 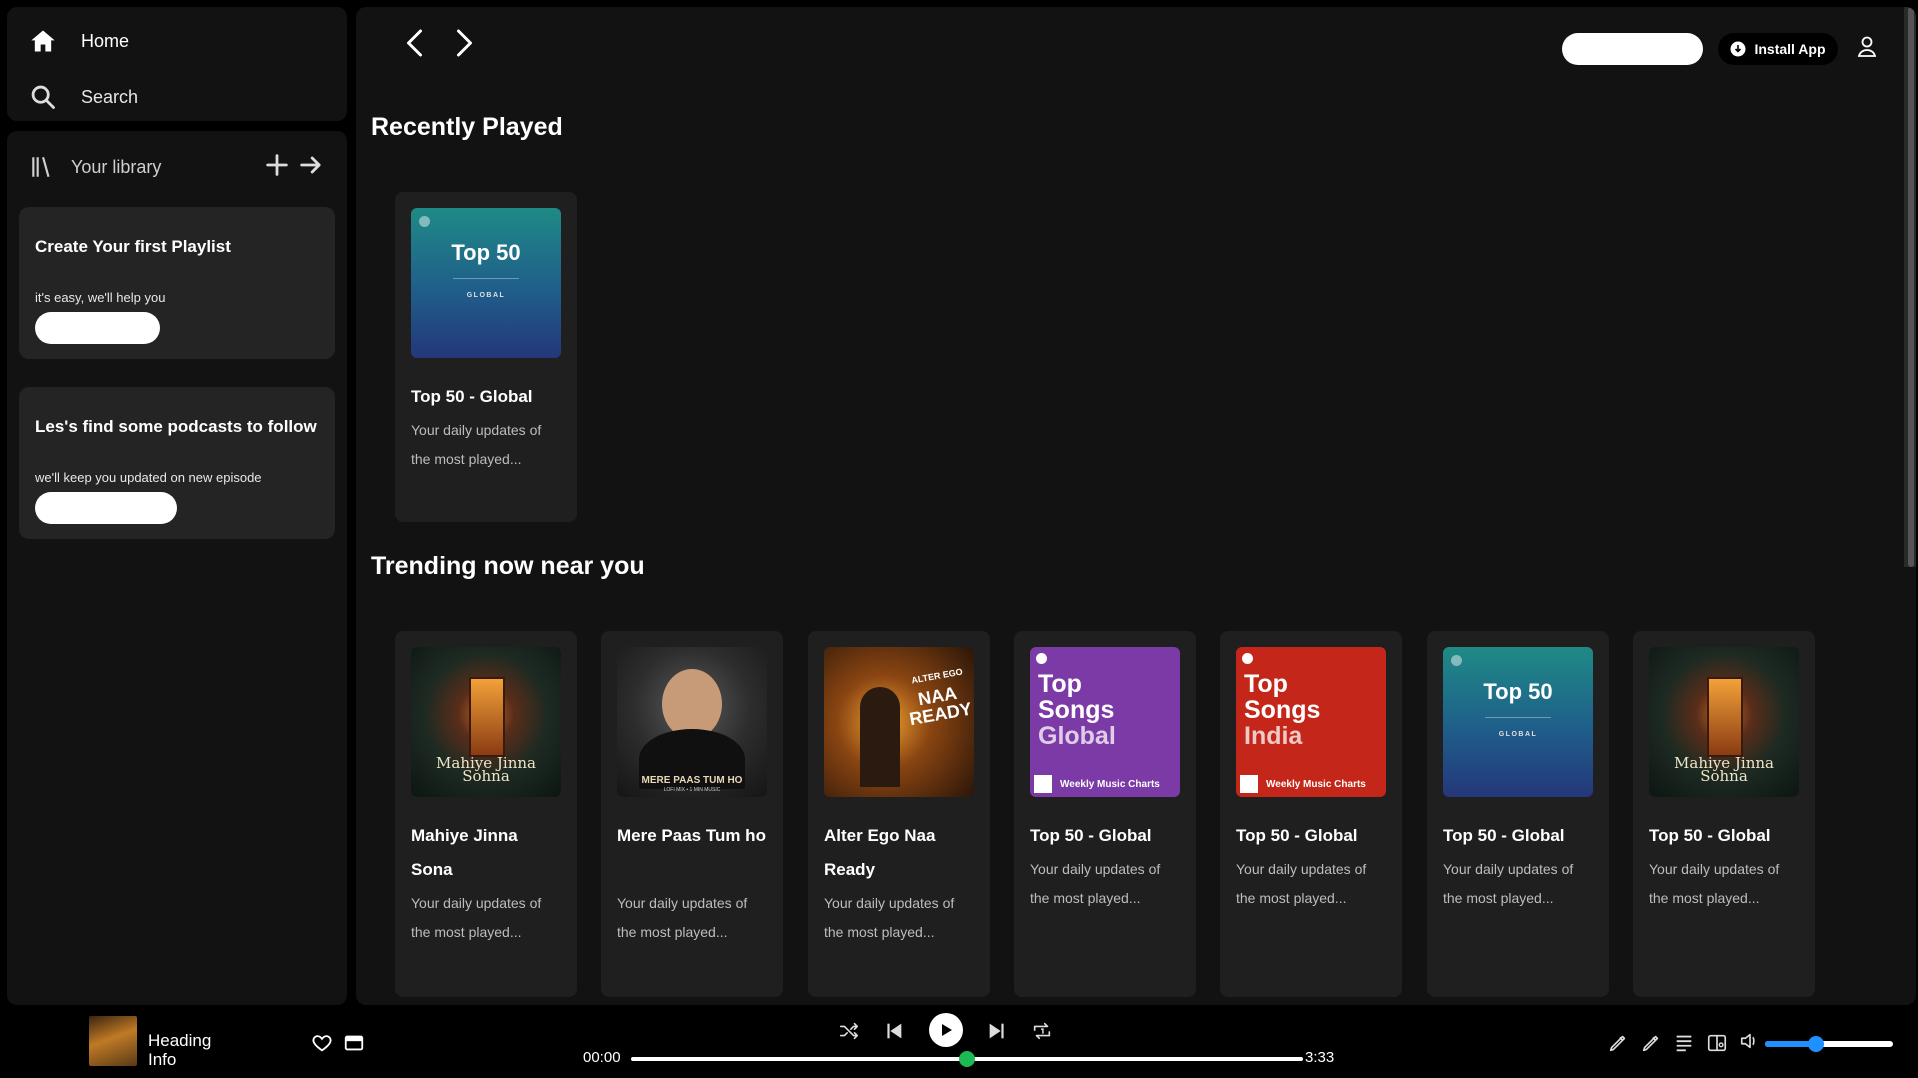 I want to click on search-icon, so click(x=43, y=97).